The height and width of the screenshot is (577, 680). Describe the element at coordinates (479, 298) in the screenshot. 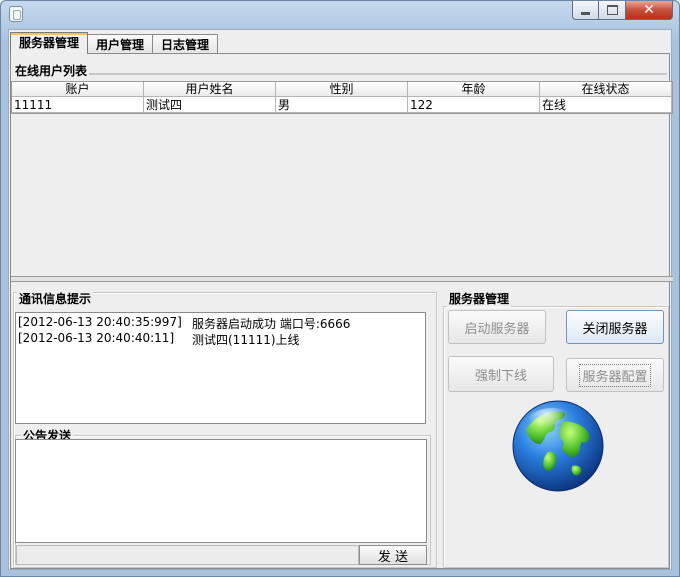

I see `server-controls-title: 服务器管理` at that location.